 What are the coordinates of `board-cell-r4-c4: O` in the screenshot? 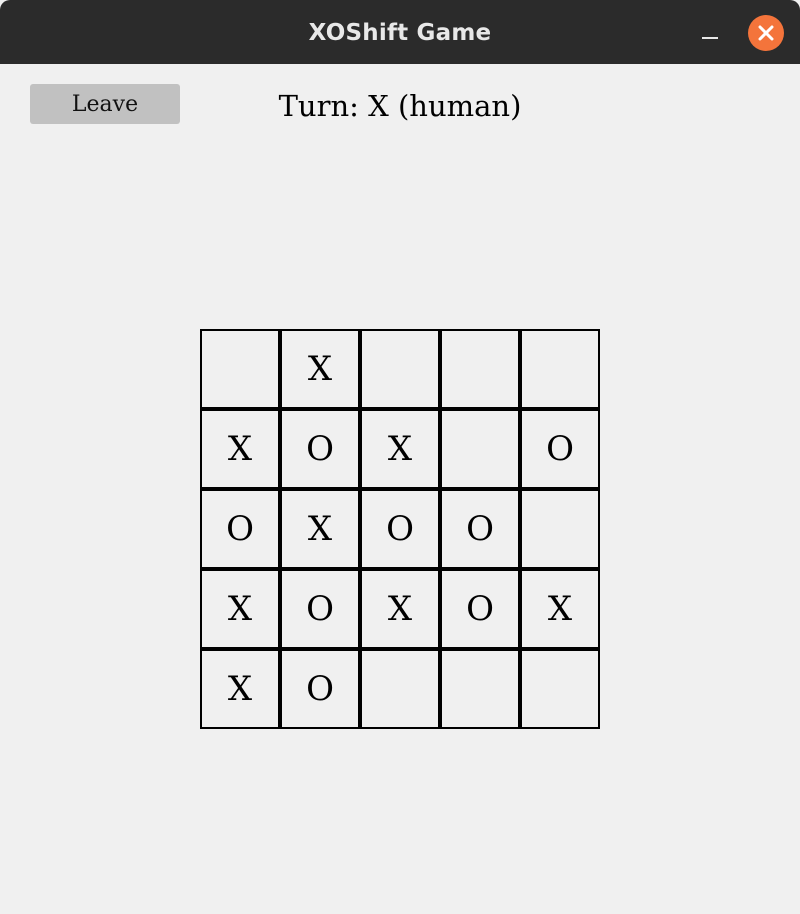 It's located at (480, 609).